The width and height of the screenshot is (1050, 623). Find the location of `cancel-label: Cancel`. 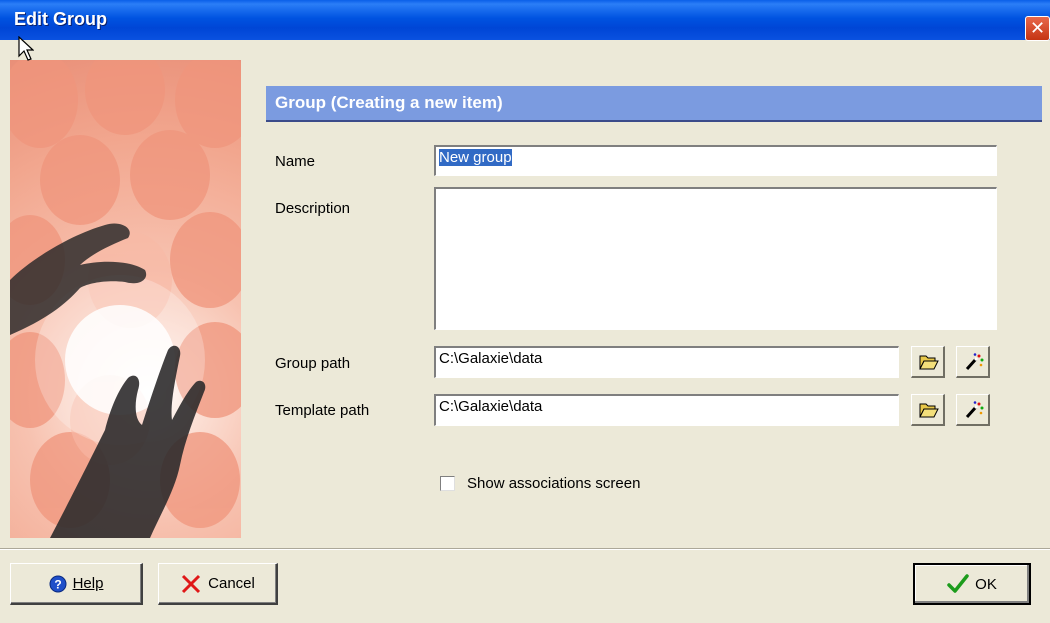

cancel-label: Cancel is located at coordinates (231, 583).